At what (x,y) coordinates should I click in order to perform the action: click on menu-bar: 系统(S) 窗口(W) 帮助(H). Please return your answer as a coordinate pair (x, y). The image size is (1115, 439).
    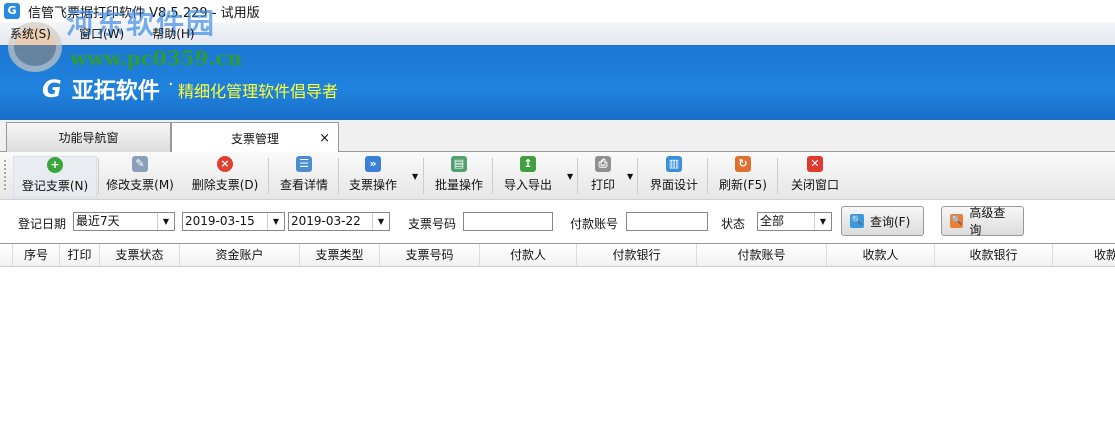
    Looking at the image, I should click on (557, 33).